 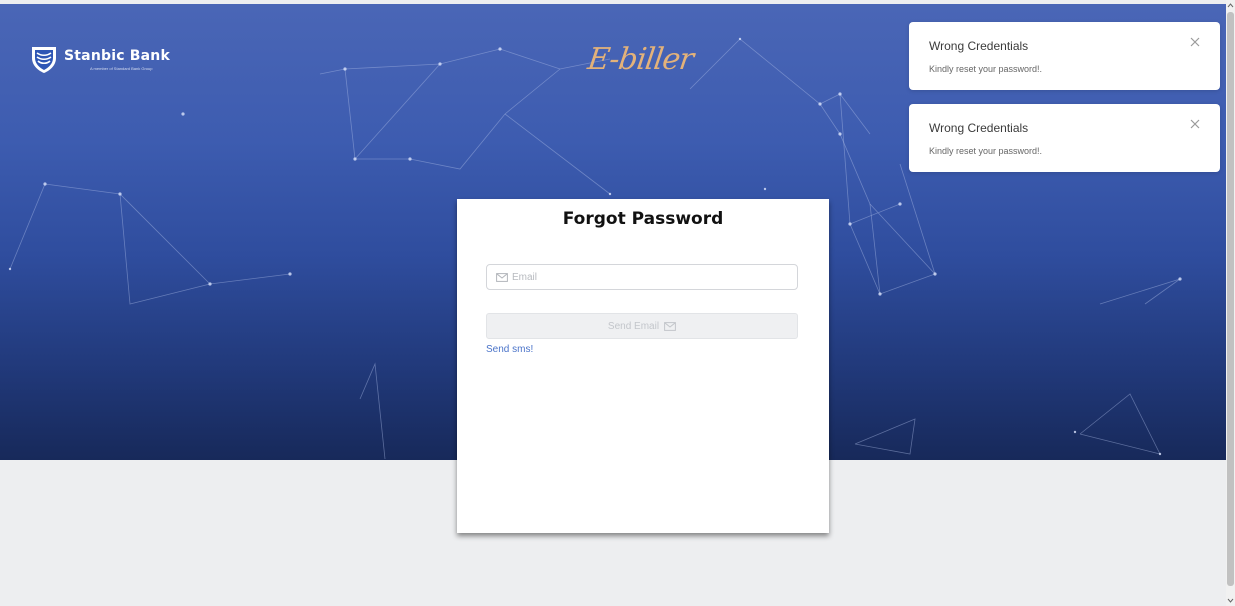 What do you see at coordinates (654, 277) in the screenshot?
I see `email-input` at bounding box center [654, 277].